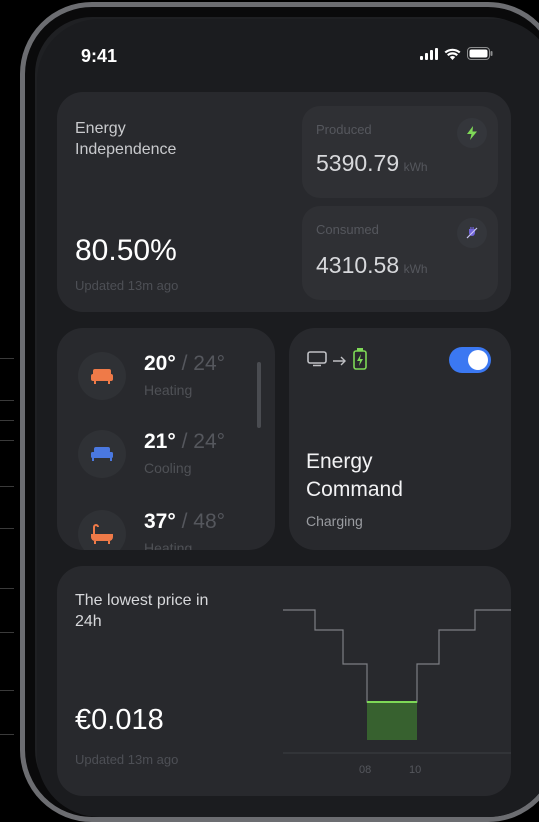 The image size is (539, 822). I want to click on bed-icon, so click(102, 454).